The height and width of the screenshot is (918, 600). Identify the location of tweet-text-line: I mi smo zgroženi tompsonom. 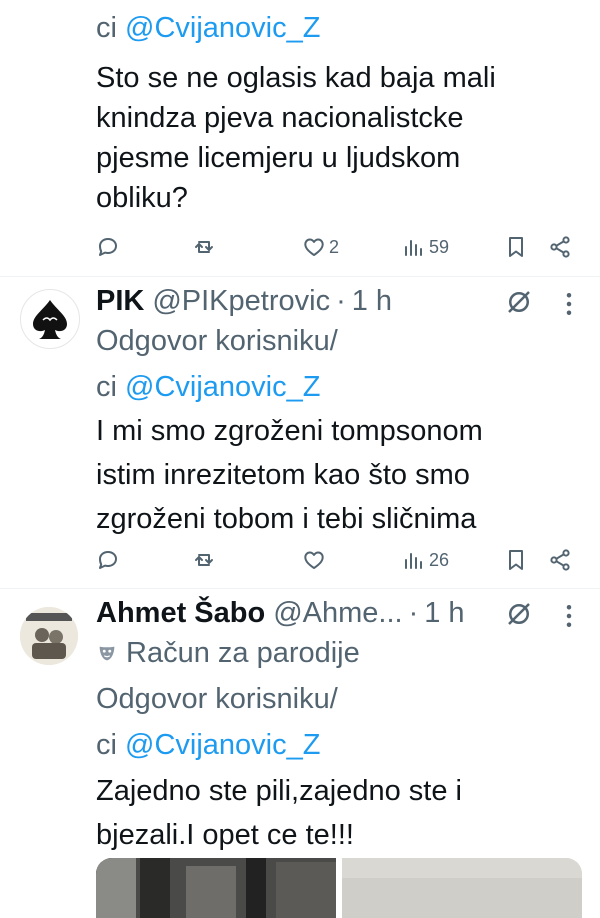
(289, 431).